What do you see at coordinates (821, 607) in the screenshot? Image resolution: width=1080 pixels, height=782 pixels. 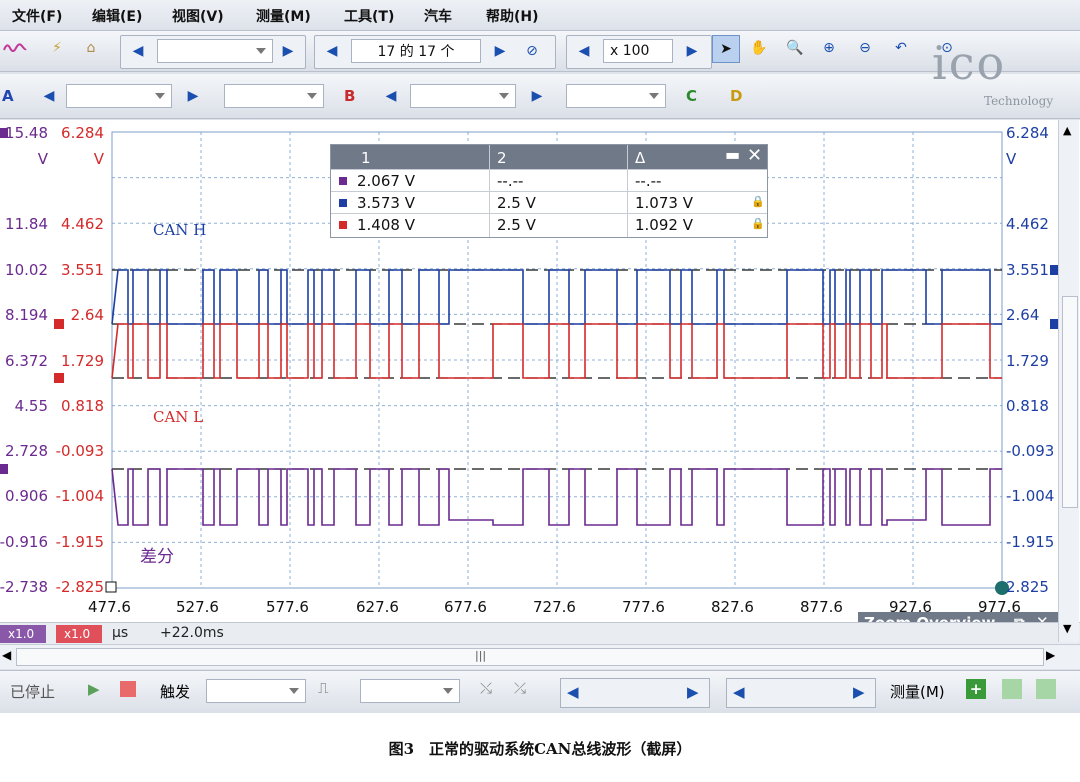 I see `x-tick-label: 877.6` at bounding box center [821, 607].